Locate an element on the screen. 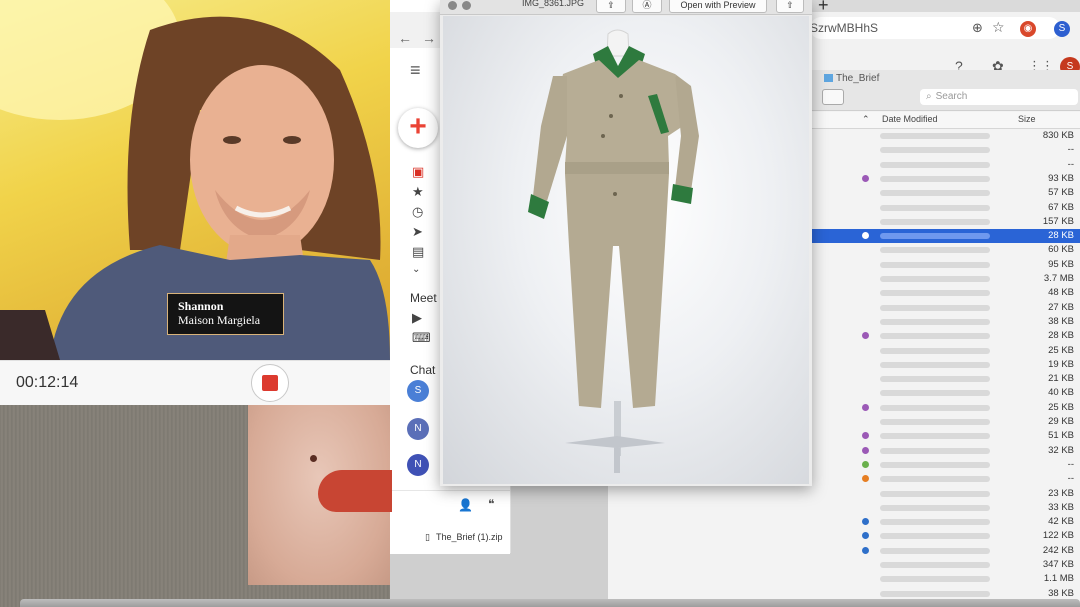 Image resolution: width=1080 pixels, height=607 pixels. table-row: 19 KB is located at coordinates (945, 365).